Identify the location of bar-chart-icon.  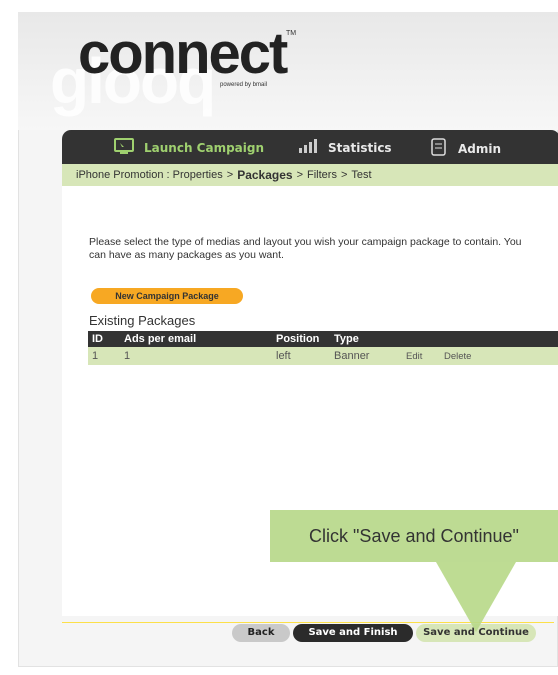
(308, 147).